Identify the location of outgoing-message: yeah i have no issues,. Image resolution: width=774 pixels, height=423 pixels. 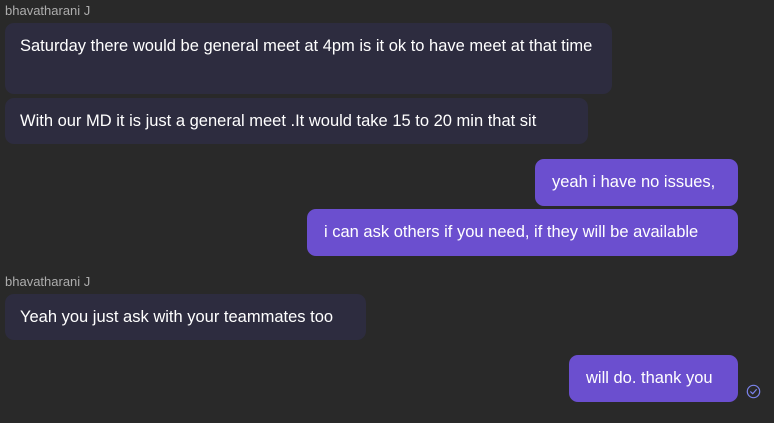
(636, 182).